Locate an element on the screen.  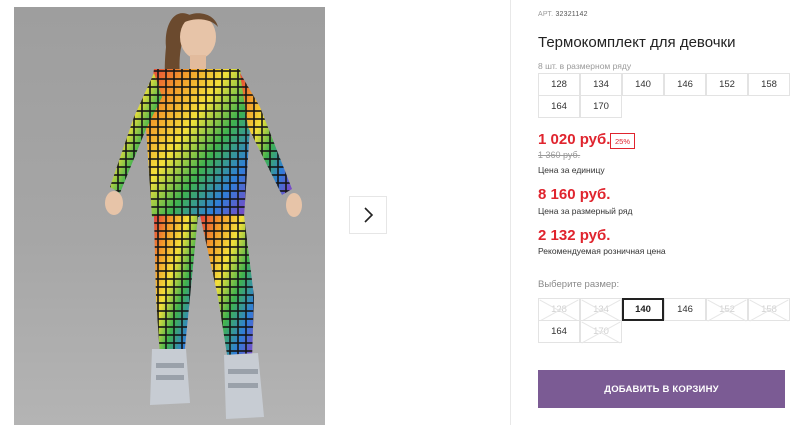
size-range-cell: 164 is located at coordinates (559, 106).